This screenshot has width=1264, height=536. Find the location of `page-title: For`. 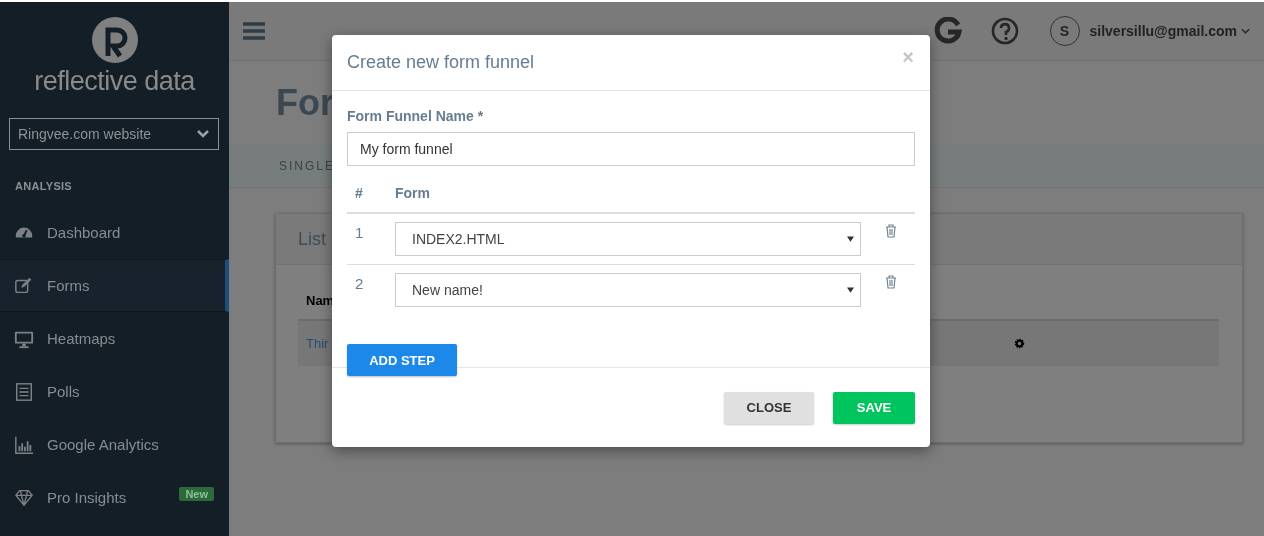

page-title: For is located at coordinates (305, 102).